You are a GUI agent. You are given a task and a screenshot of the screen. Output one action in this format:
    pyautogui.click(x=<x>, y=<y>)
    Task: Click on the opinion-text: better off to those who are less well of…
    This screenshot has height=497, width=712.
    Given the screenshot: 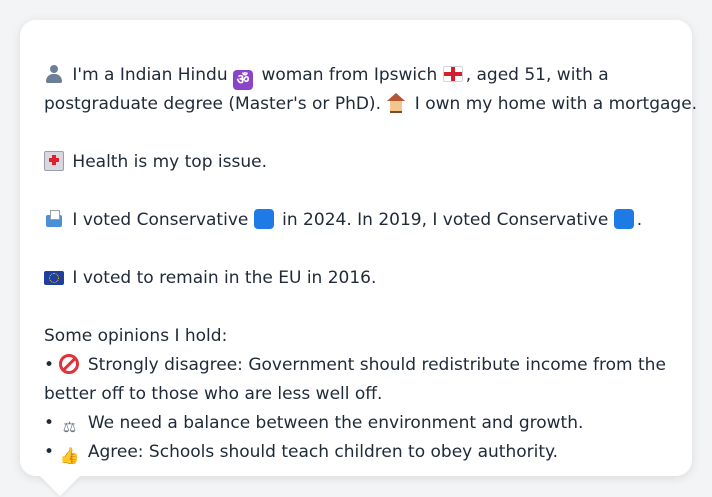 What is the action you would take?
    pyautogui.click(x=213, y=394)
    